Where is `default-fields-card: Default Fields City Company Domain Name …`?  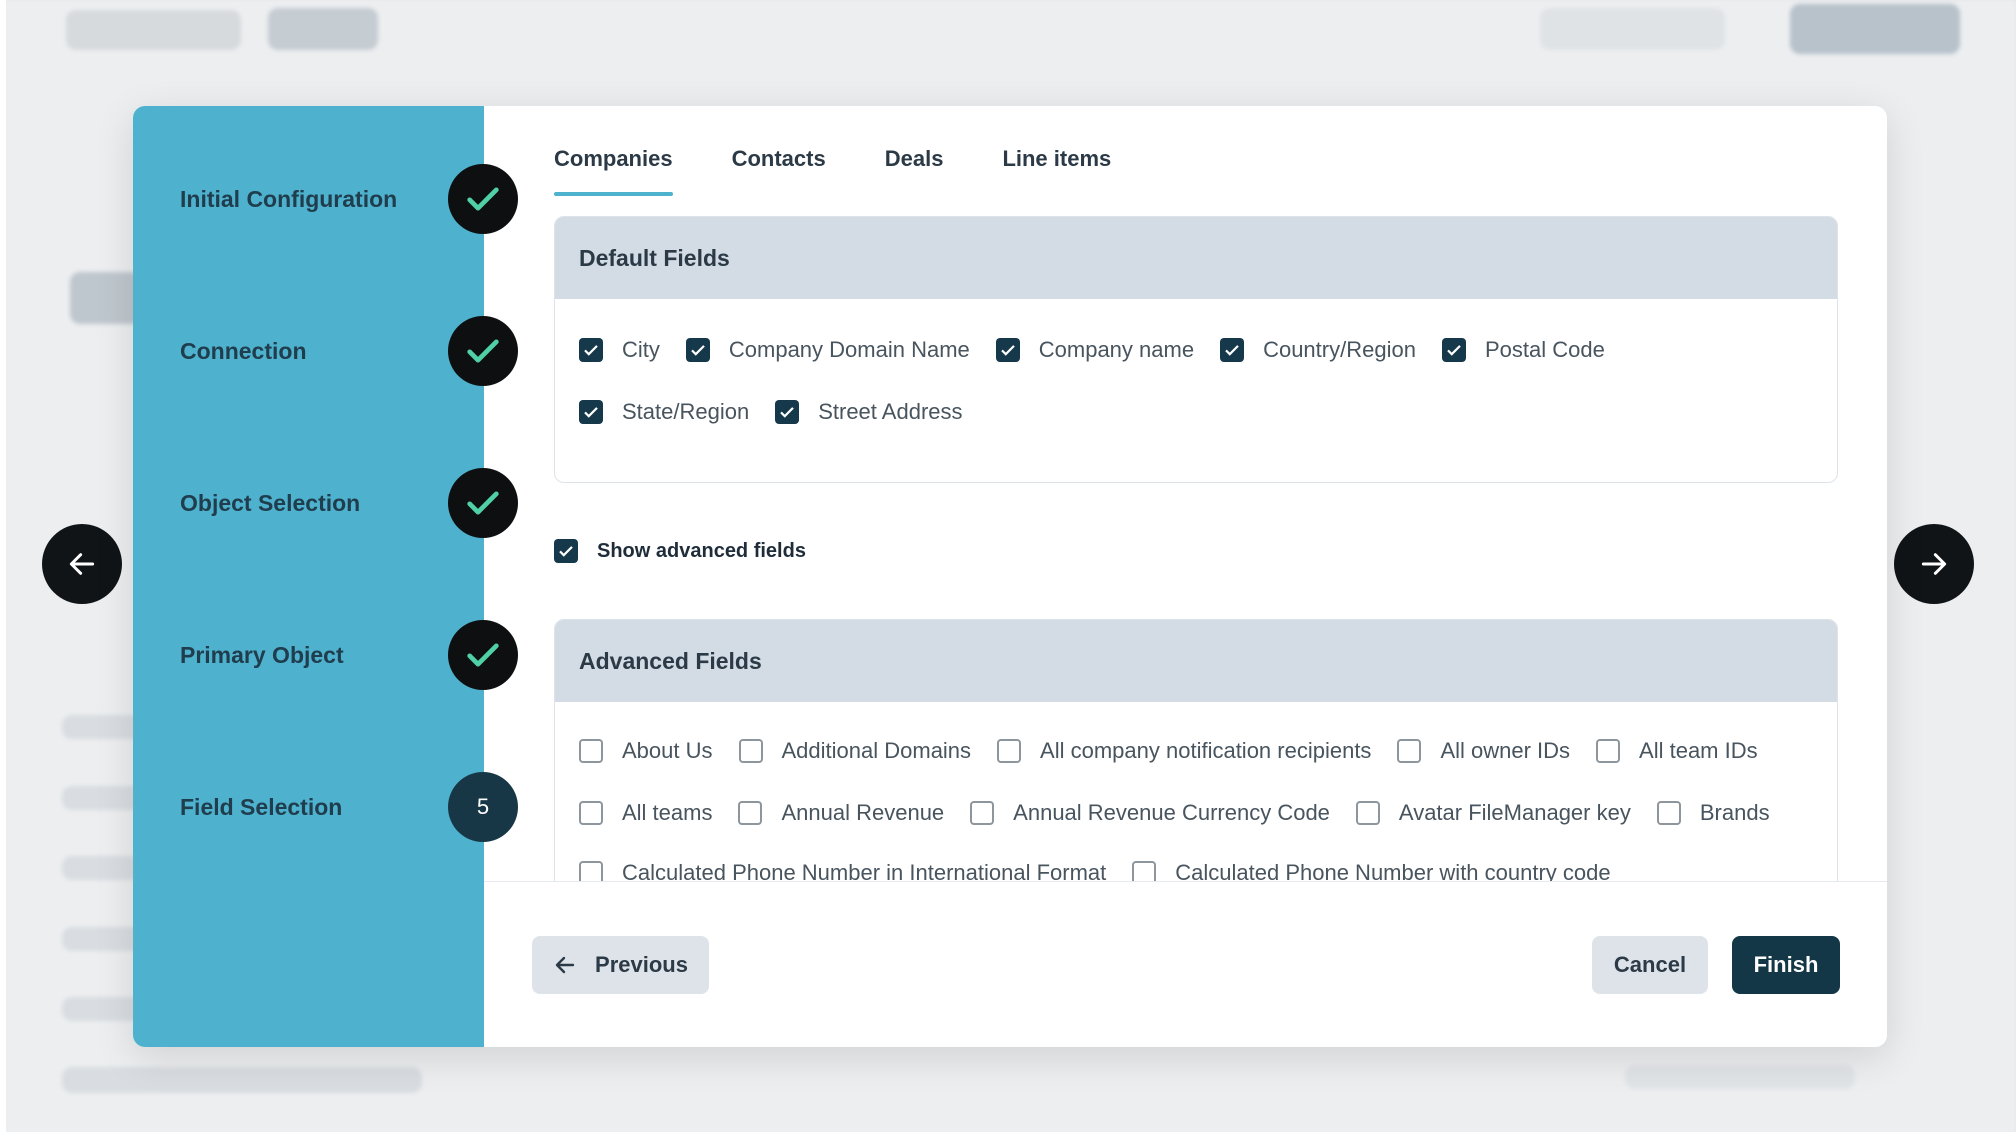
default-fields-card: Default Fields City Company Domain Name … is located at coordinates (1196, 349).